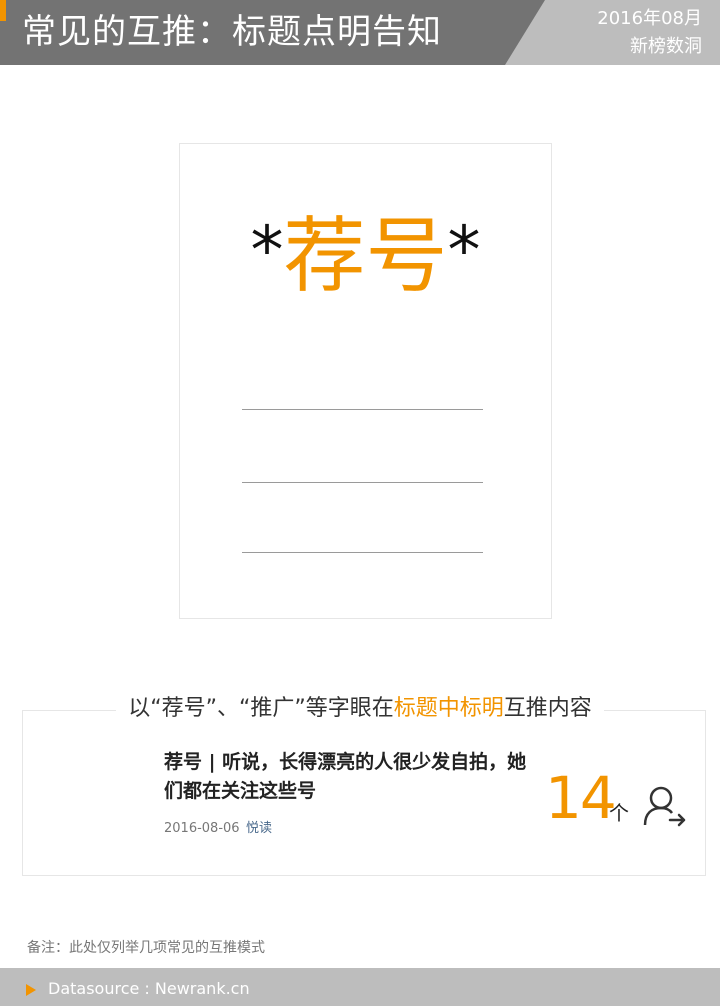 This screenshot has width=720, height=1006. Describe the element at coordinates (664, 806) in the screenshot. I see `follow-user-icon` at that location.